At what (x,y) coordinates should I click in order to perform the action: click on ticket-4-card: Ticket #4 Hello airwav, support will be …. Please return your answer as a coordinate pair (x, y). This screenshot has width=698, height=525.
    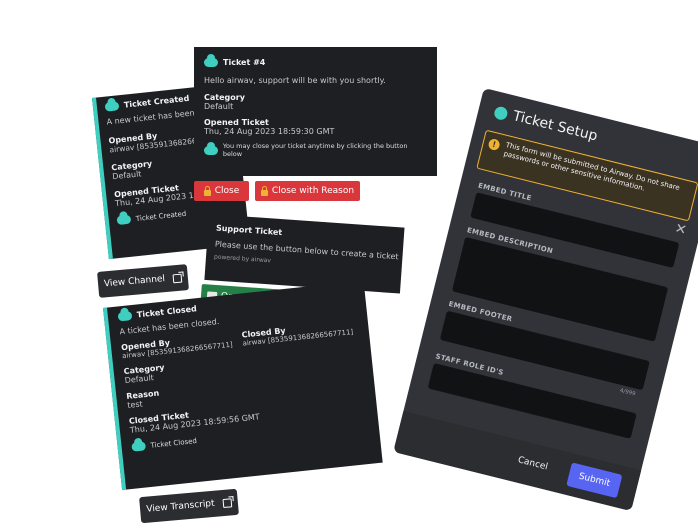
    Looking at the image, I should click on (315, 111).